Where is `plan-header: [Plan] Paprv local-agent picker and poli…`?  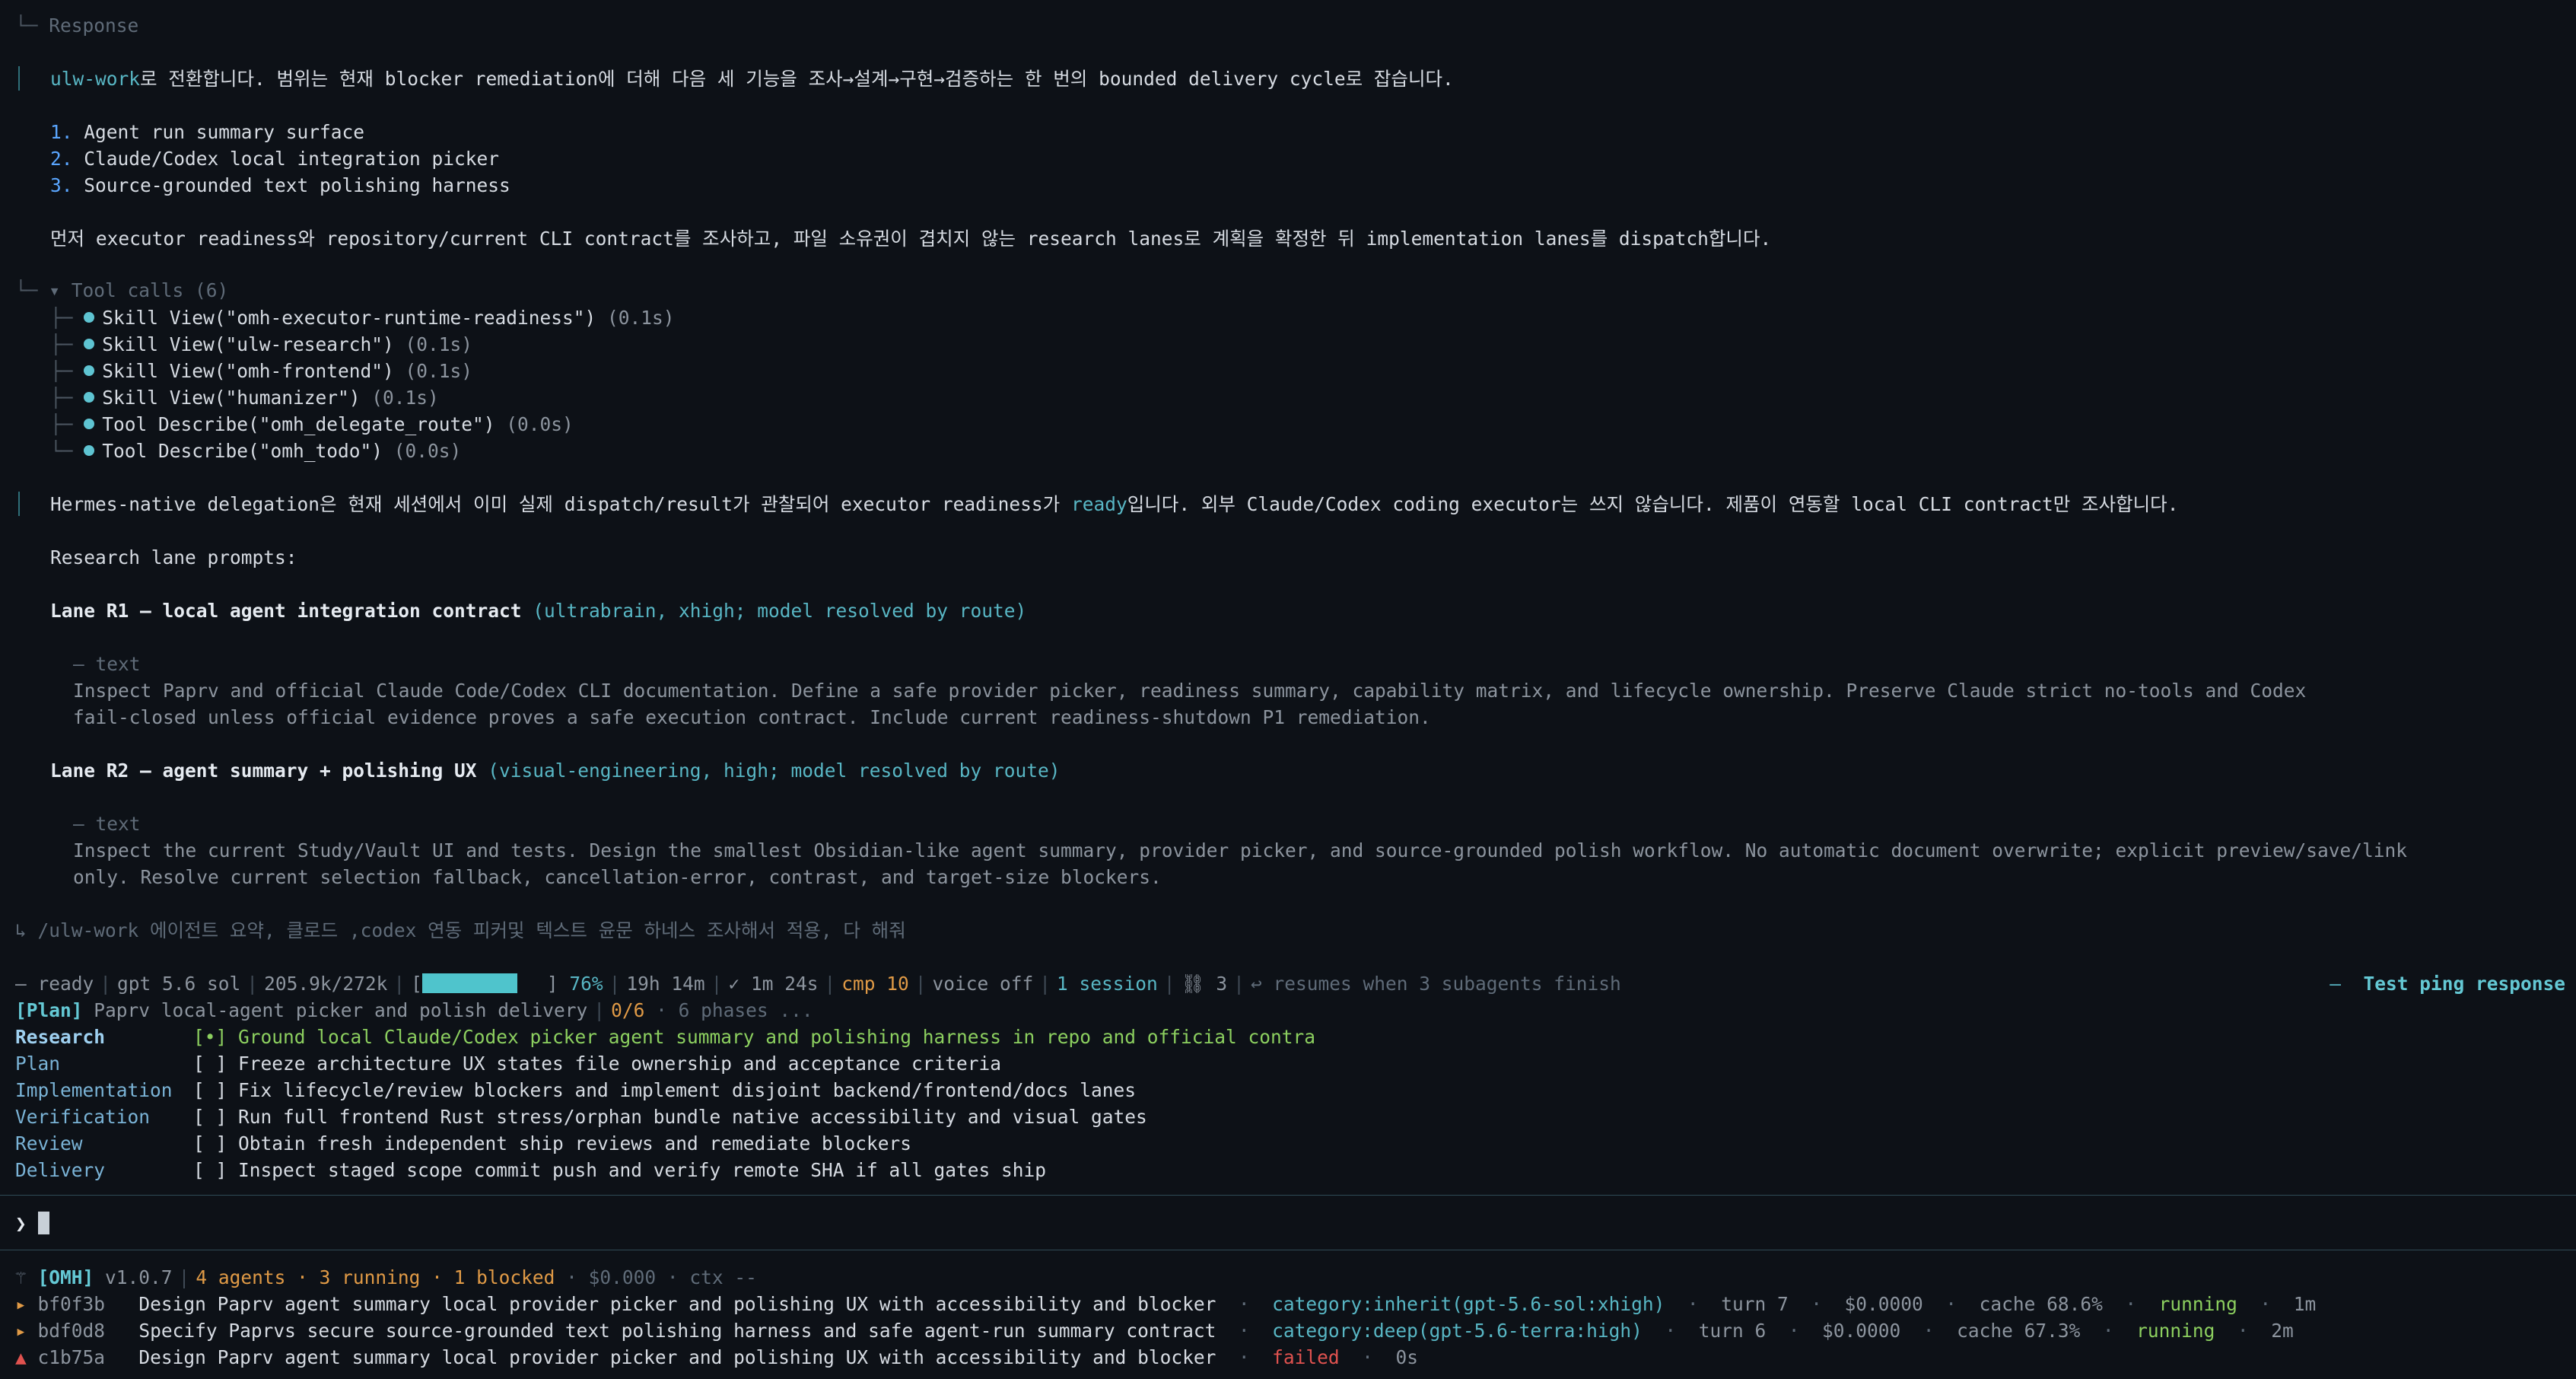 plan-header: [Plan] Paprv local-agent picker and poli… is located at coordinates (414, 1010).